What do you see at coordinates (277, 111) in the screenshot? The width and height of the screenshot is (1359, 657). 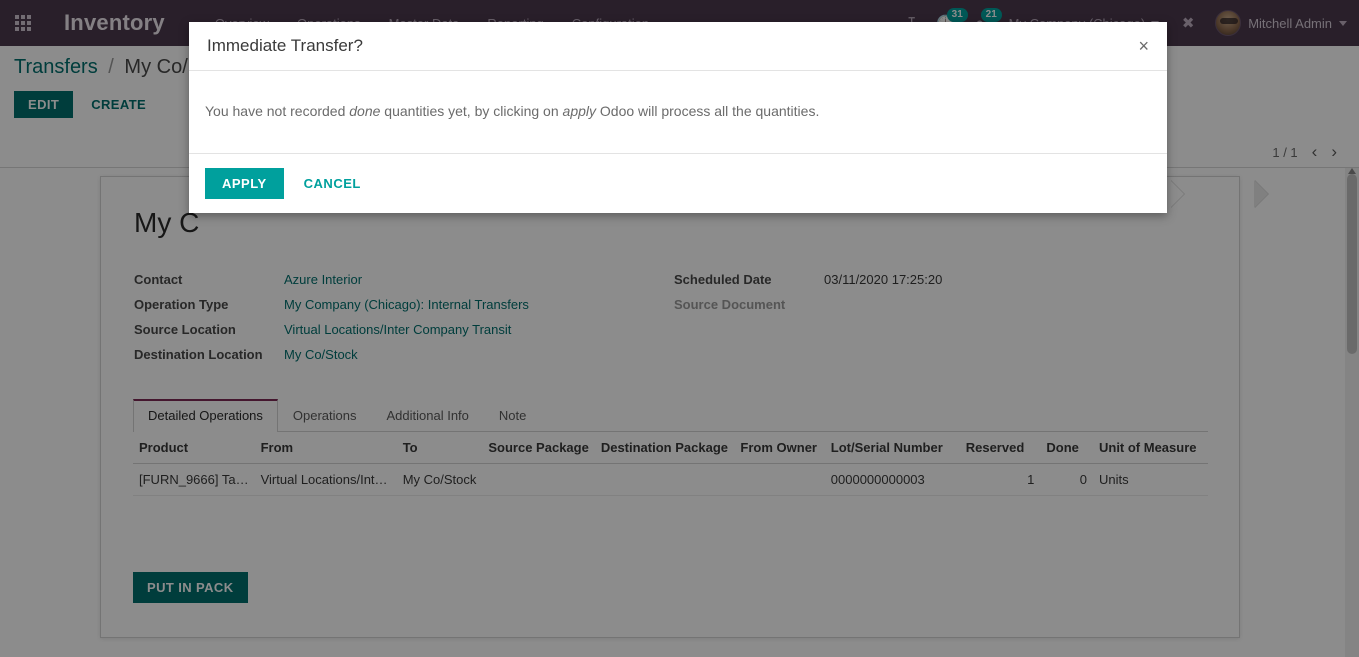 I see `modal-text-prefix: You have not recorded` at bounding box center [277, 111].